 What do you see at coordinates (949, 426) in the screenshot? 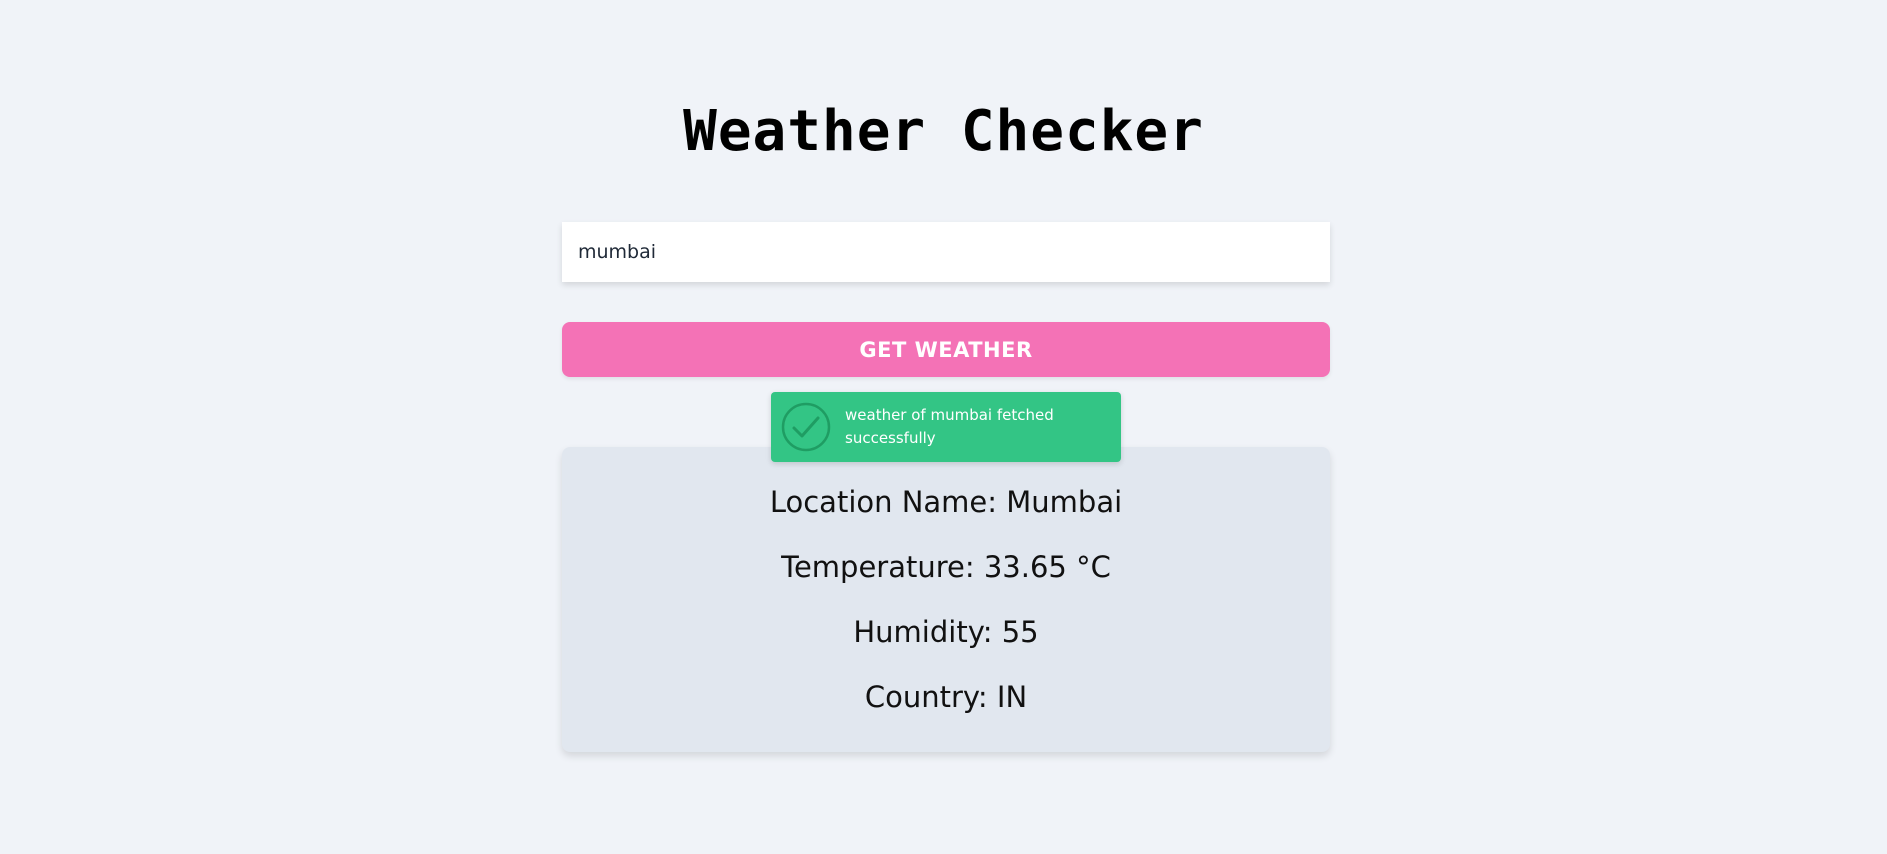
I see `toast-message: weather of mumbai fetched successfully` at bounding box center [949, 426].